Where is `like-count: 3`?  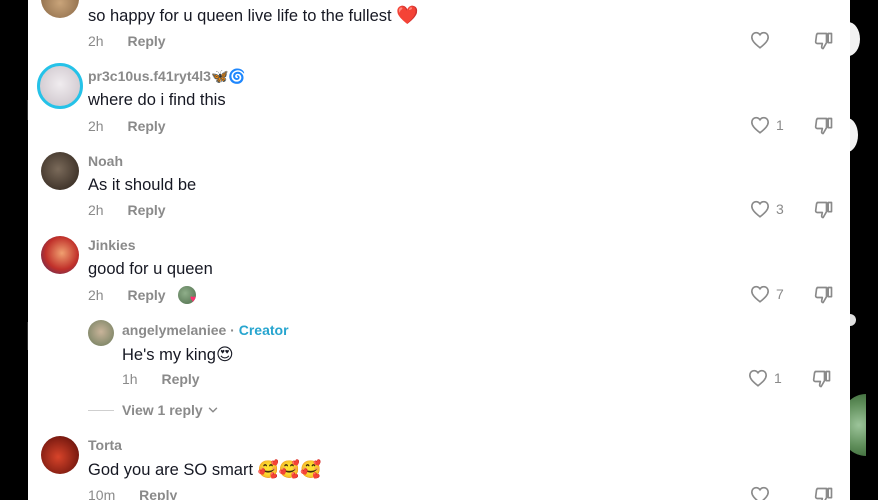 like-count: 3 is located at coordinates (780, 209).